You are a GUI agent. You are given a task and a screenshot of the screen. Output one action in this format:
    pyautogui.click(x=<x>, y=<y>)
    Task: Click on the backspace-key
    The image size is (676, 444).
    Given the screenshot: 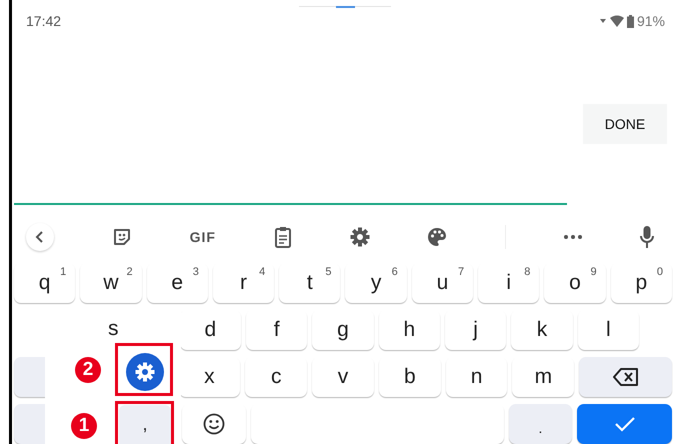 What is the action you would take?
    pyautogui.click(x=625, y=377)
    